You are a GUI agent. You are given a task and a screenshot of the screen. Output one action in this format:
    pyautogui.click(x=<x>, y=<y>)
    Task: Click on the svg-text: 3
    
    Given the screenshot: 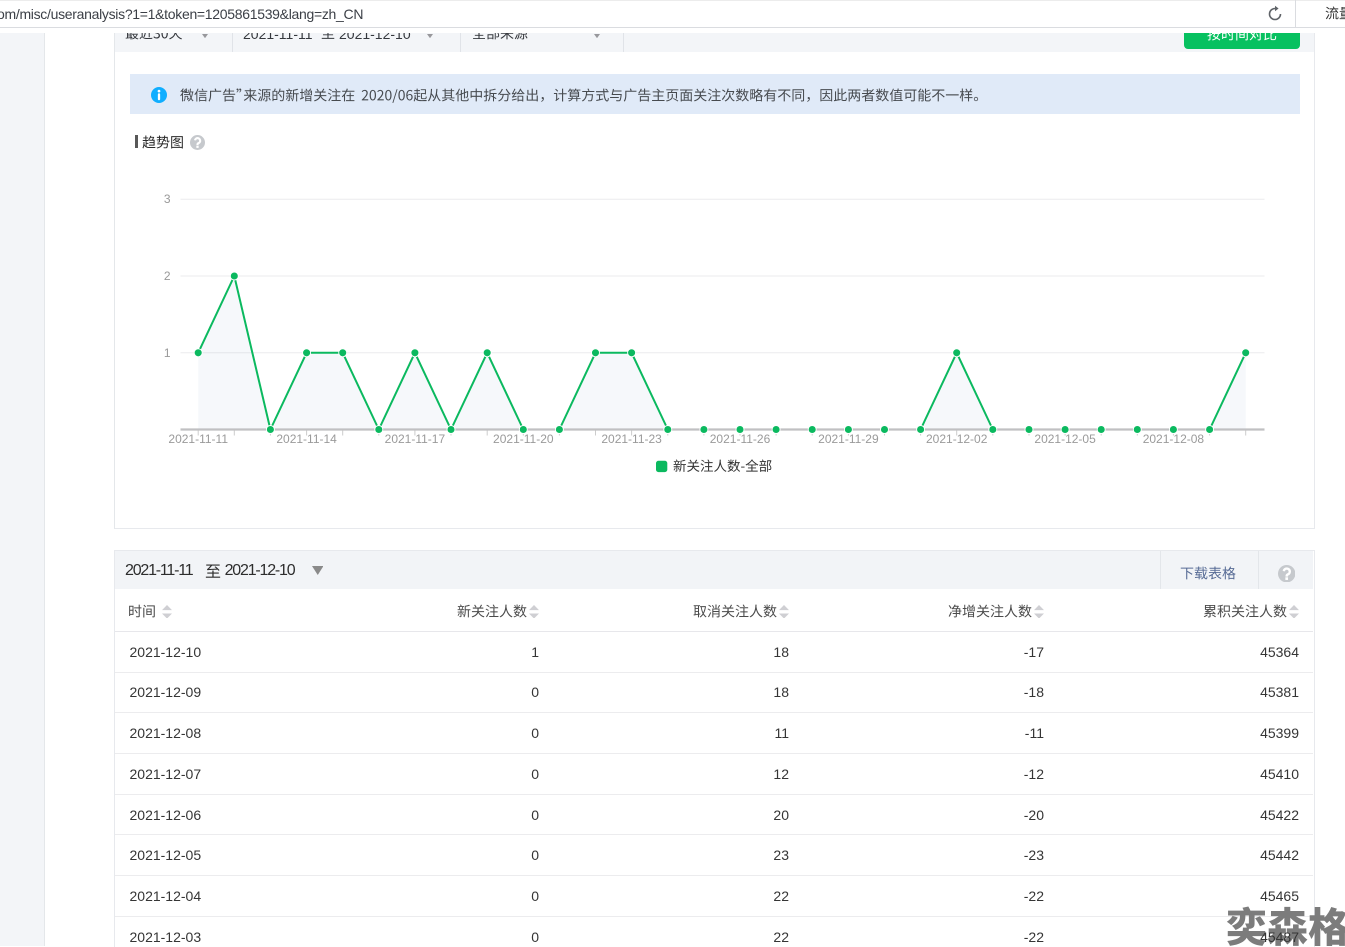 What is the action you would take?
    pyautogui.click(x=167, y=199)
    